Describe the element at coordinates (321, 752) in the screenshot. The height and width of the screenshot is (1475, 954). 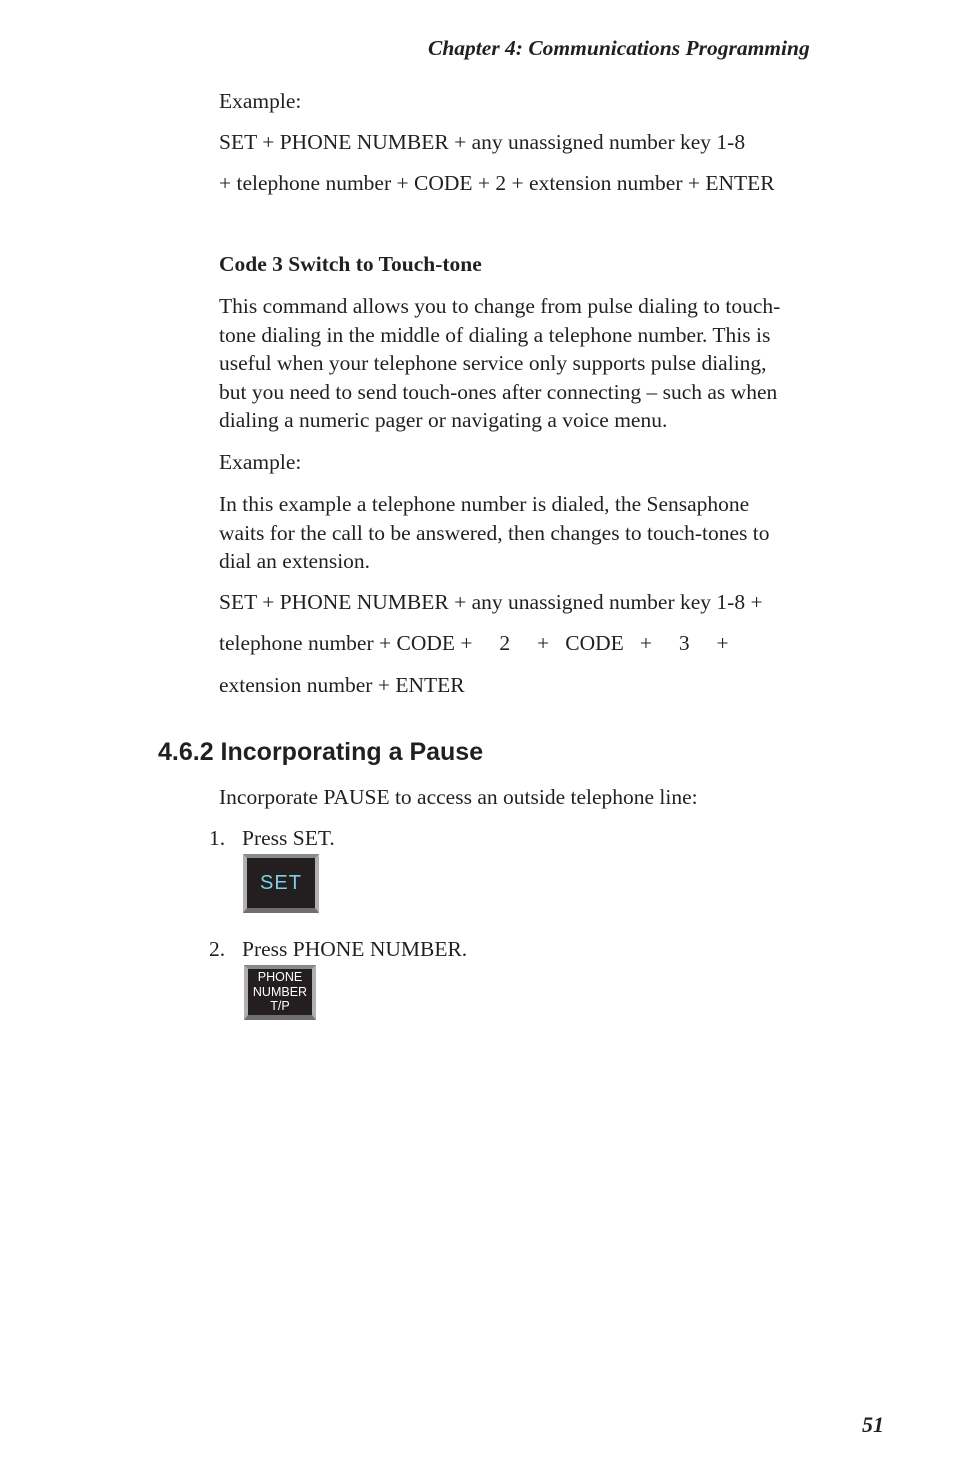
I see `section-heading: 4.6.2 Incorporating a Pause` at that location.